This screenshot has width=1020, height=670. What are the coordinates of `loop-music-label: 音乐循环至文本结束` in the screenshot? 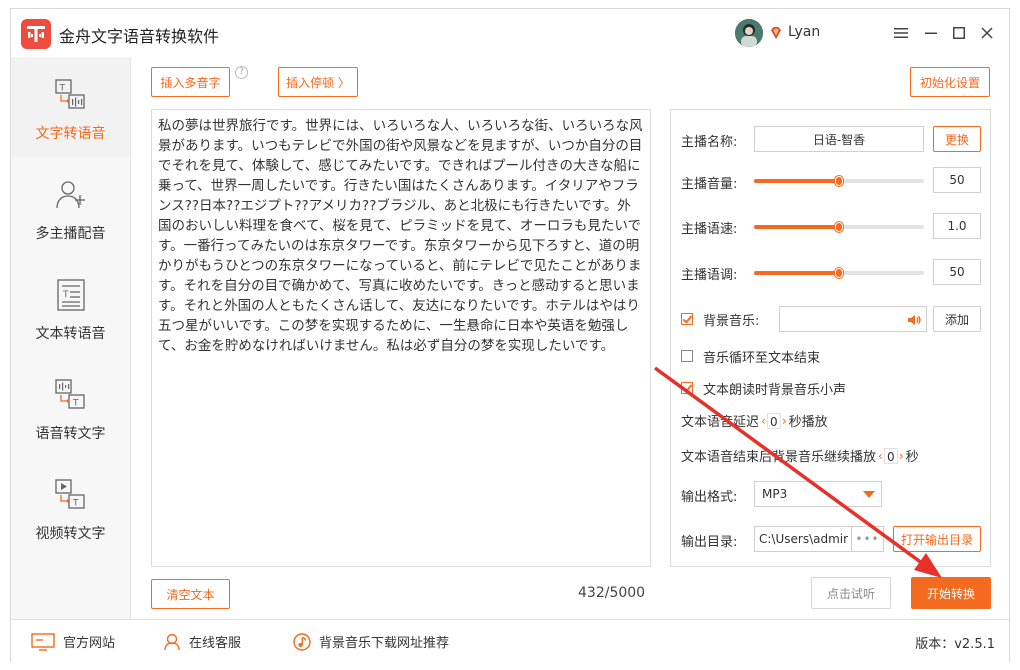 It's located at (762, 358).